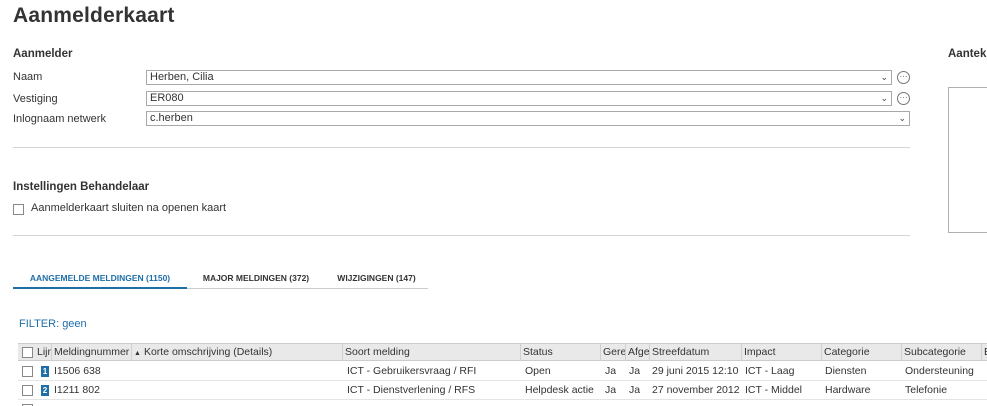  I want to click on notes-heading: Aantek, so click(967, 54).